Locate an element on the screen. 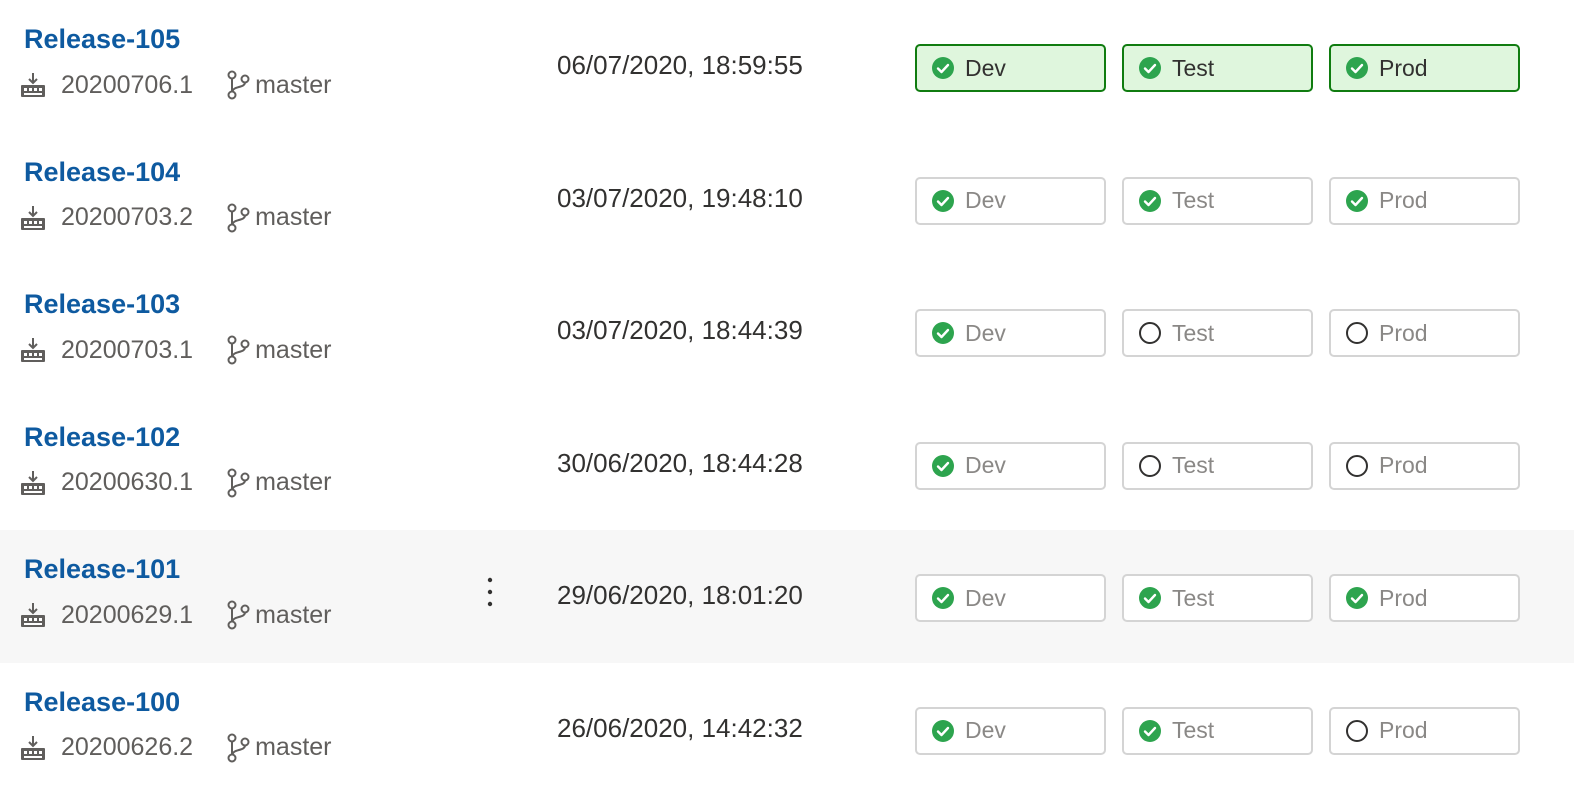  build-number: 20200629.1 is located at coordinates (127, 615).